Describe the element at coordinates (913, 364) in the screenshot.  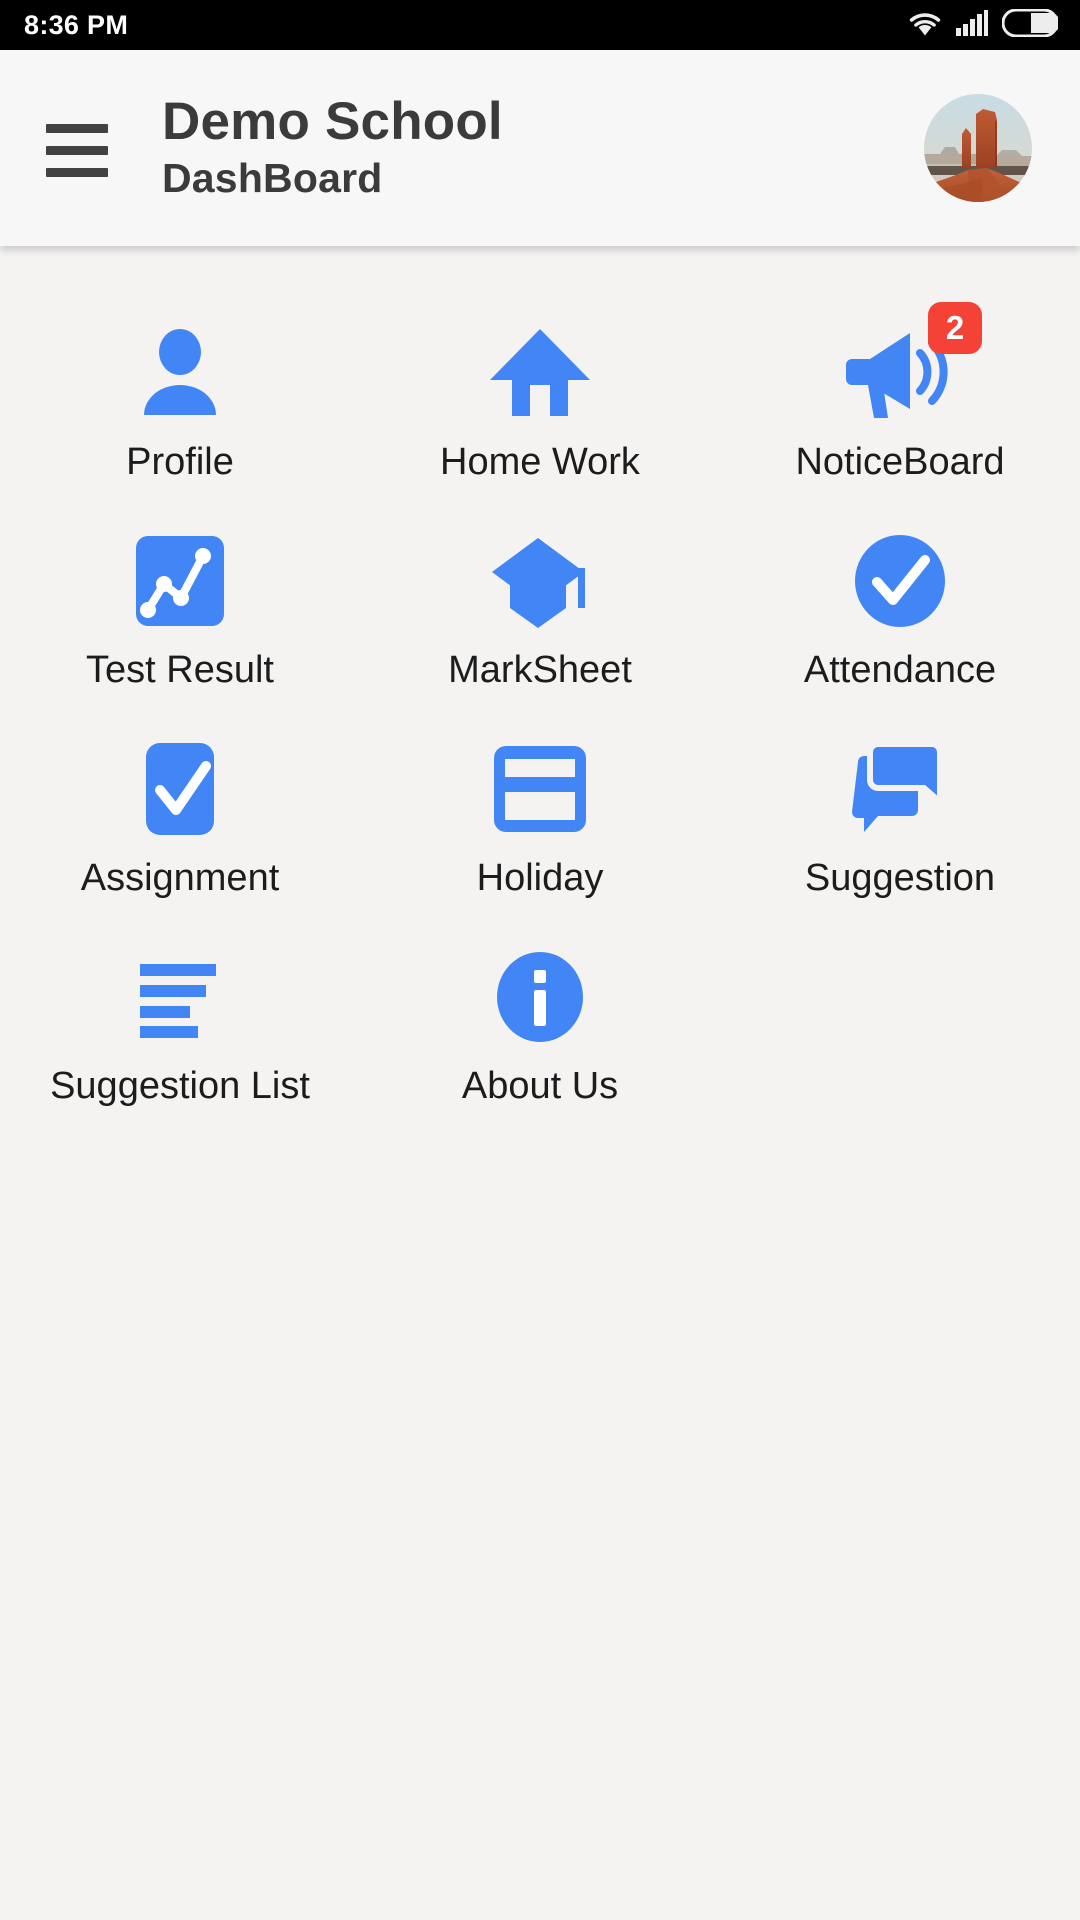
I see `megaphone-icon: 2` at that location.